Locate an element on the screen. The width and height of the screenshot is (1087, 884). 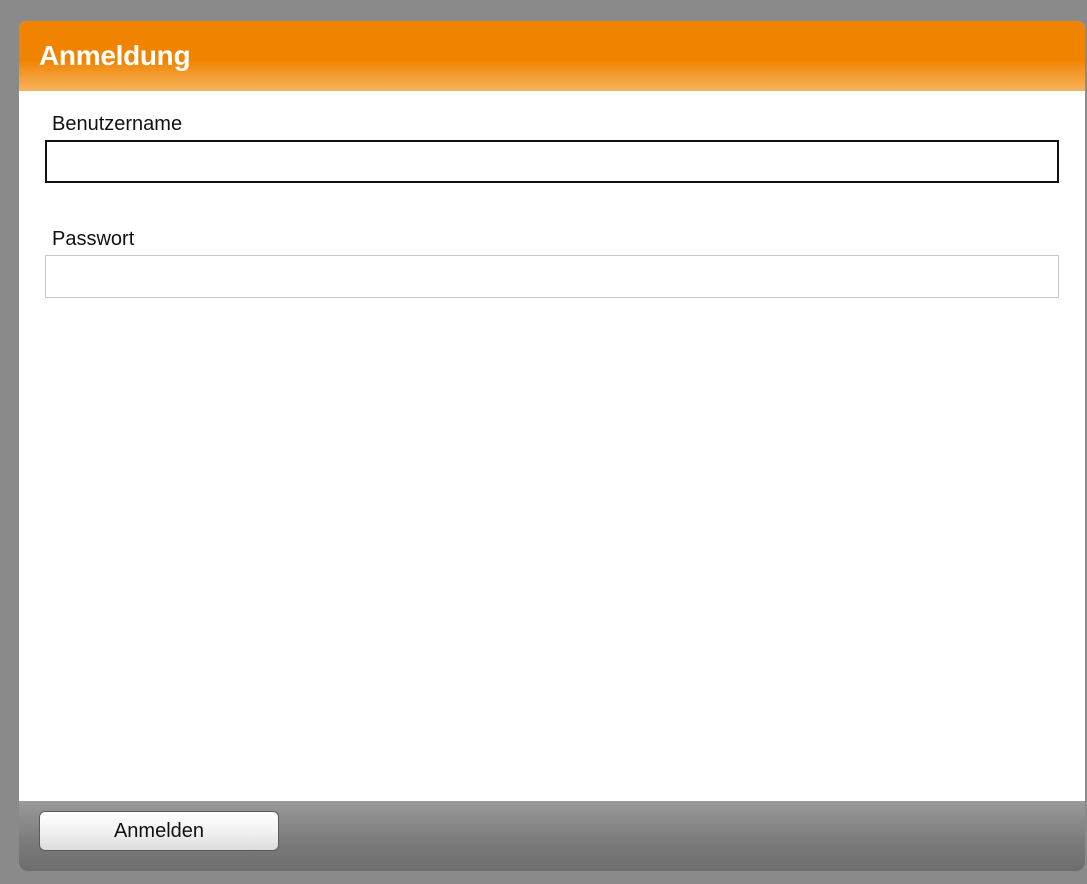
login-button: Anmelden is located at coordinates (159, 831).